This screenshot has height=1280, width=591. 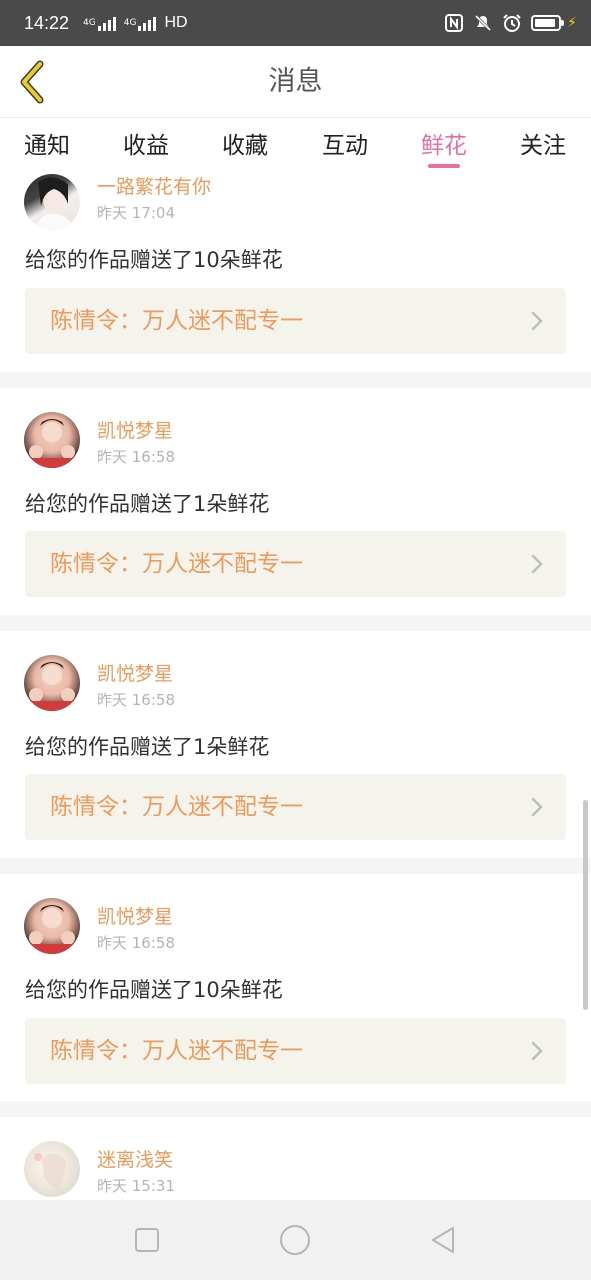 I want to click on sender-name: 一路繁花有你, so click(x=154, y=185).